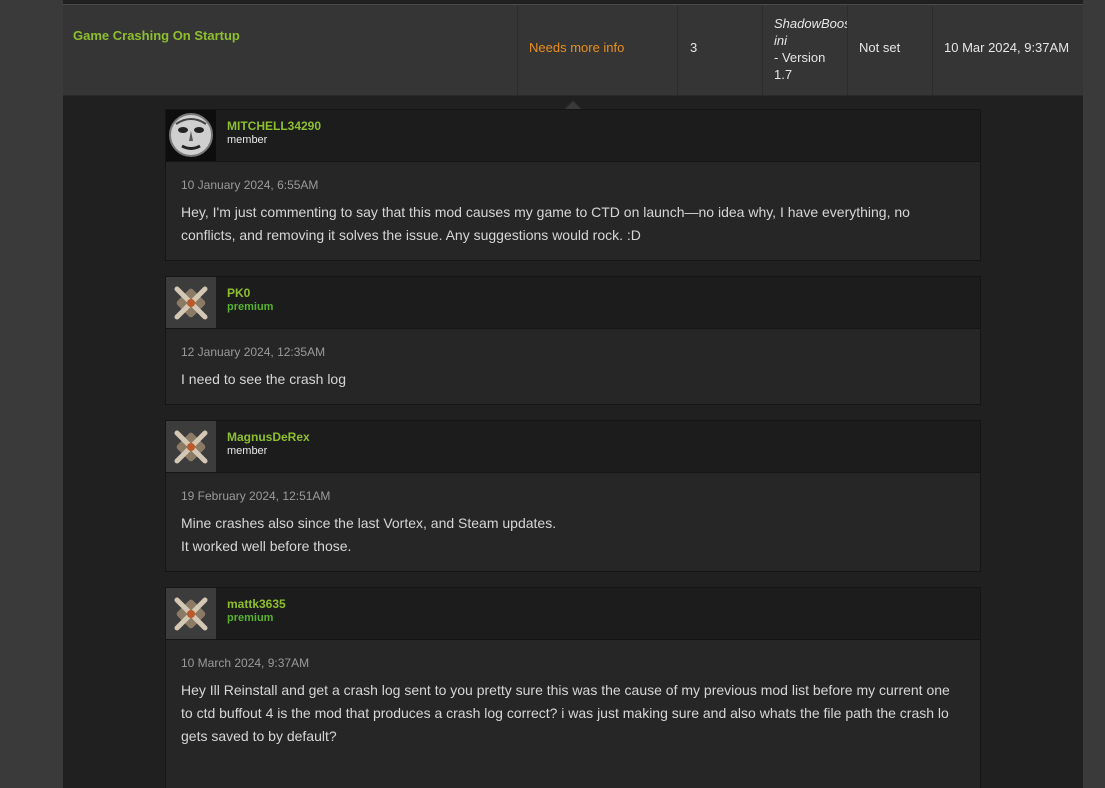 The height and width of the screenshot is (788, 1105). What do you see at coordinates (274, 126) in the screenshot?
I see `comment-username: MITCHELL34290` at bounding box center [274, 126].